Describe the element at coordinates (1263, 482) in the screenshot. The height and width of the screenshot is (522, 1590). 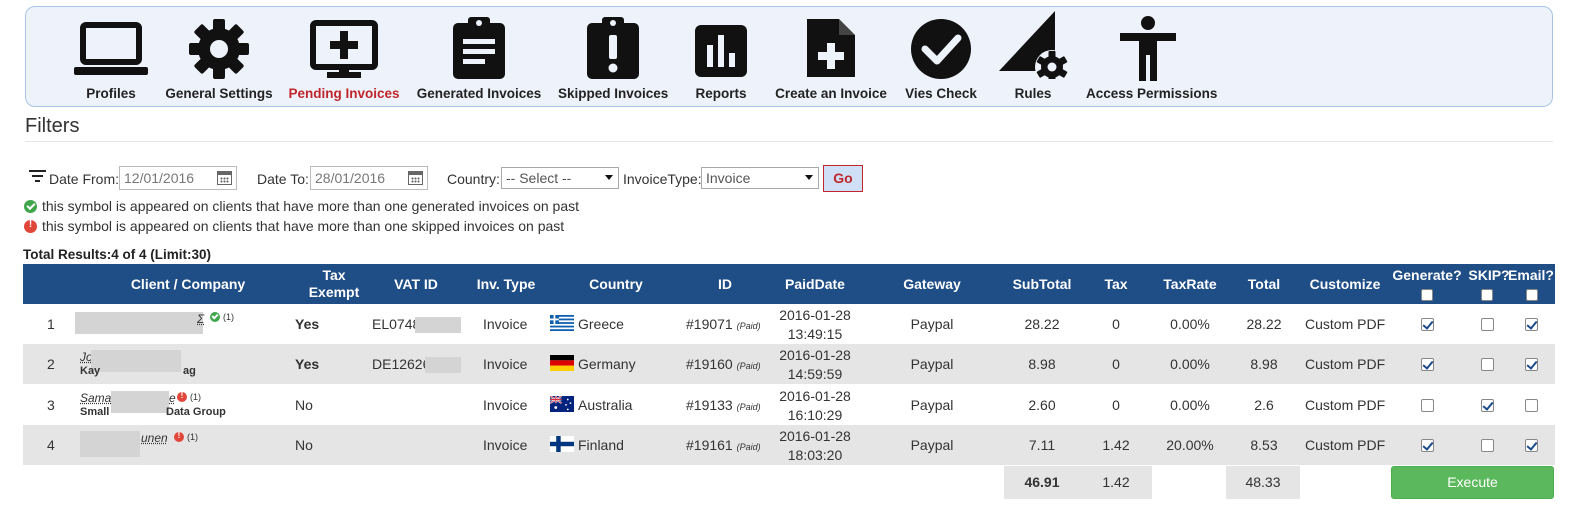
I see `total-sum: 48.33` at that location.